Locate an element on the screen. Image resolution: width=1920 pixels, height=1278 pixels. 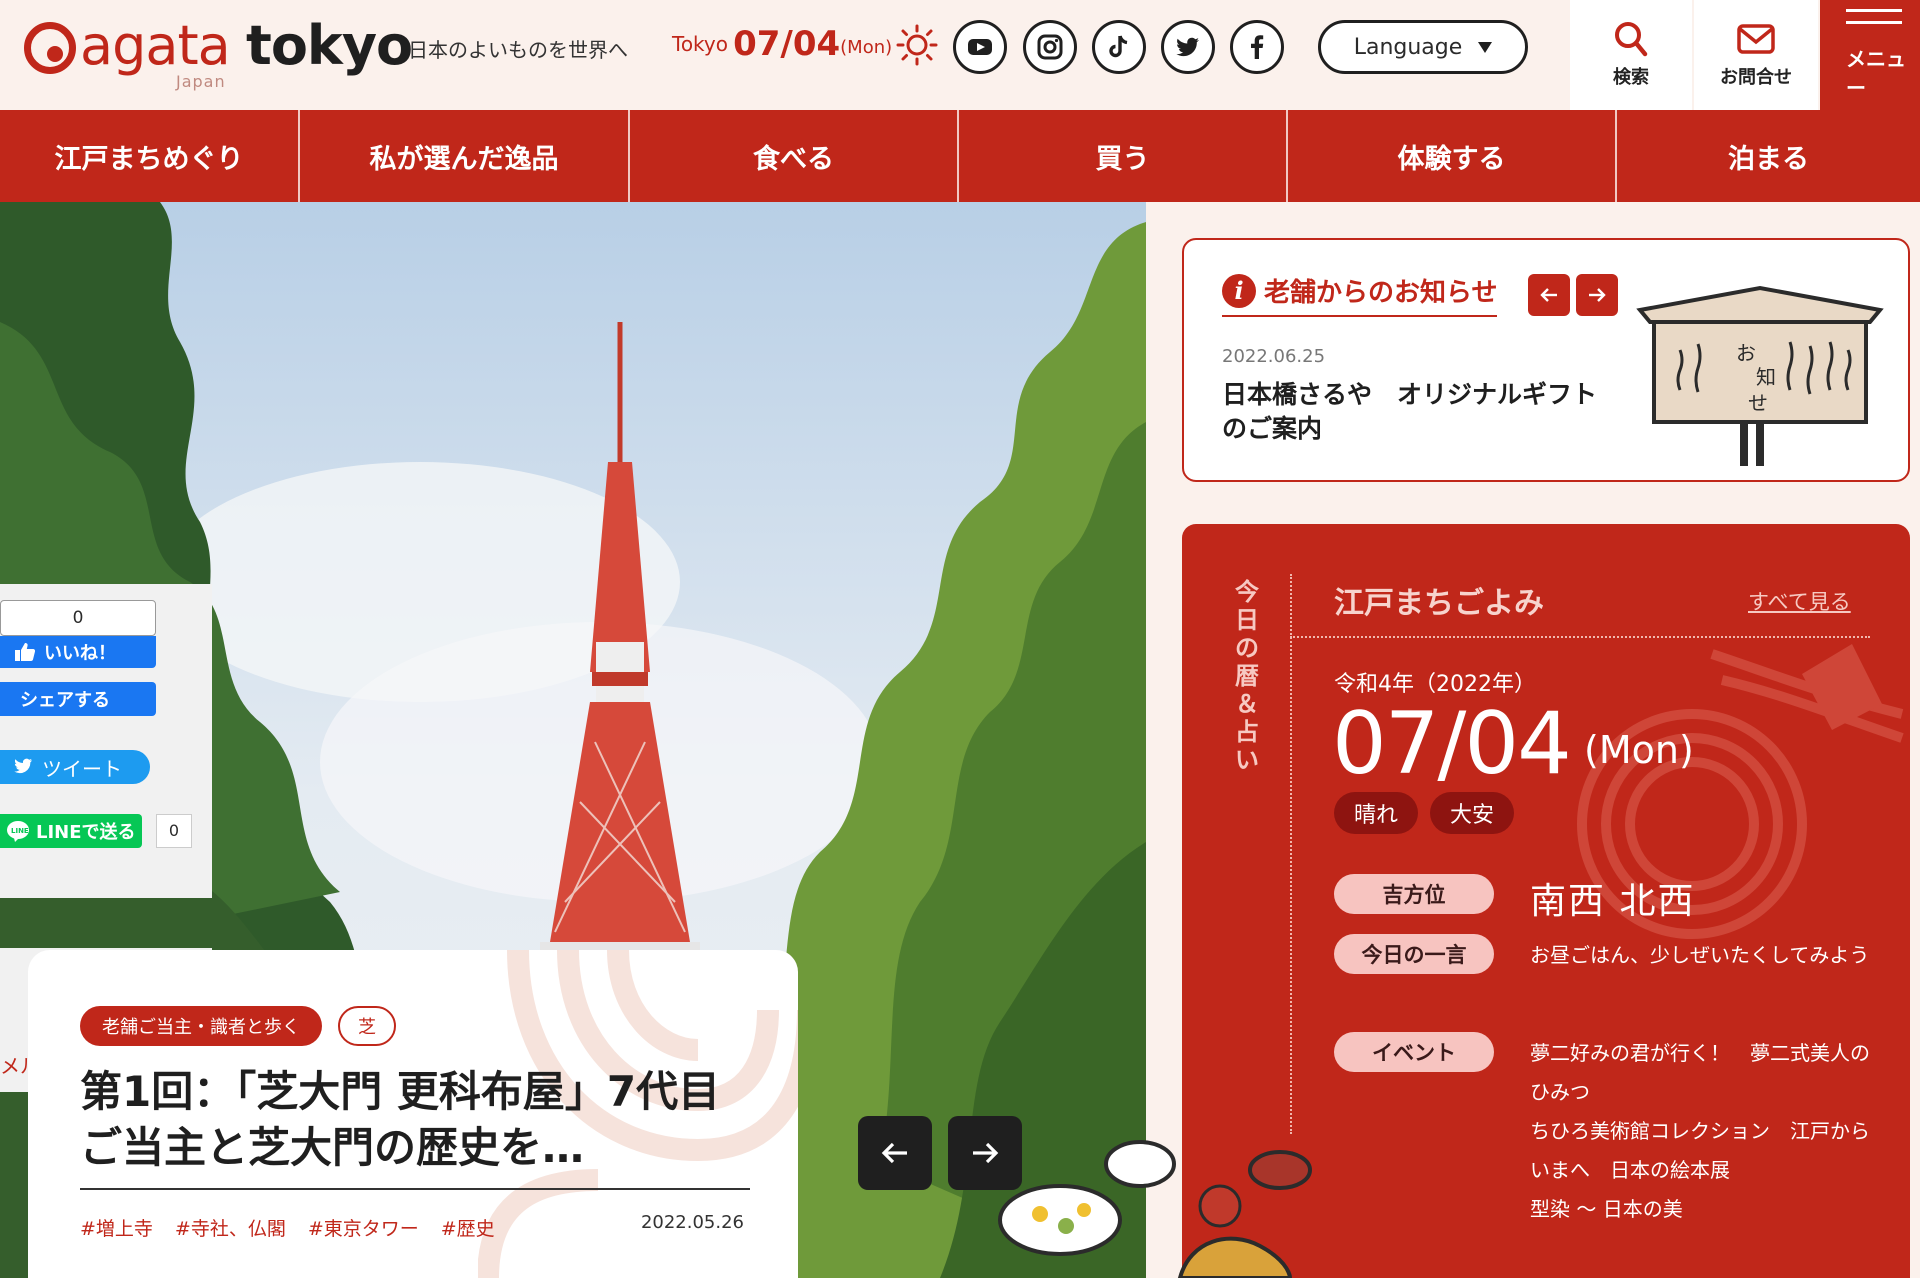
facebook-share-button: シェアする is located at coordinates (78, 699).